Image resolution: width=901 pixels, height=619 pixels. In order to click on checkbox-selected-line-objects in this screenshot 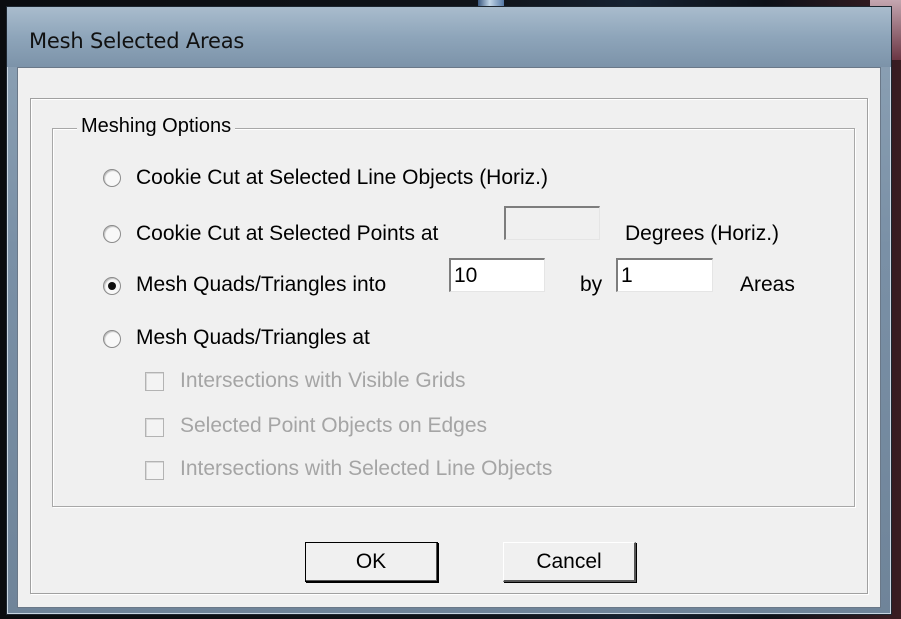, I will do `click(154, 470)`.